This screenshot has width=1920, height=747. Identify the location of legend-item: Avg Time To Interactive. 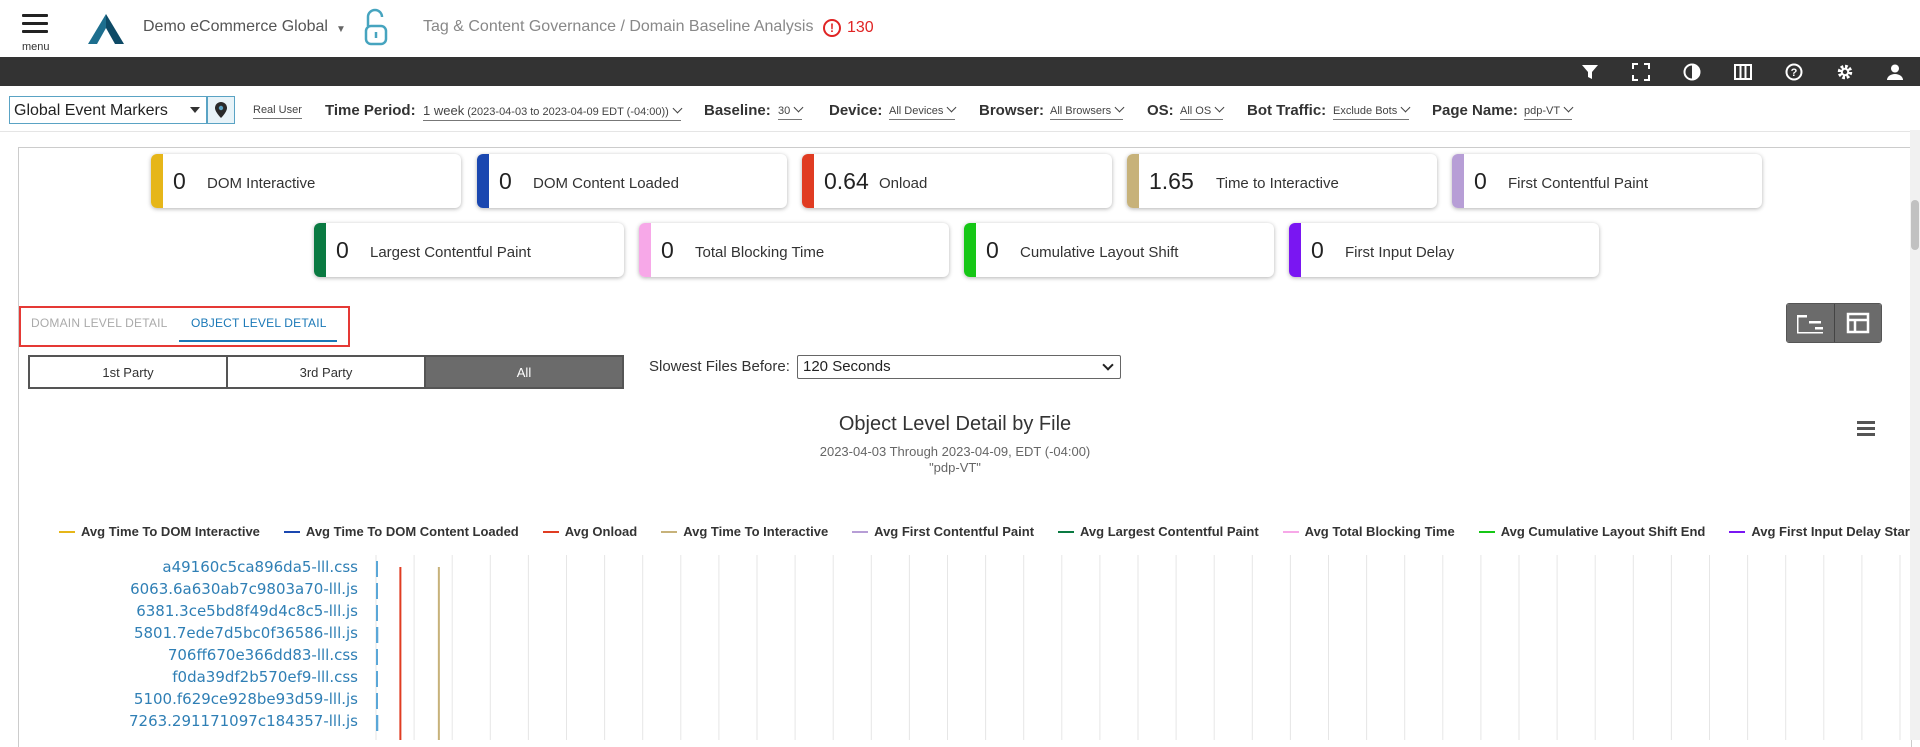
(744, 531).